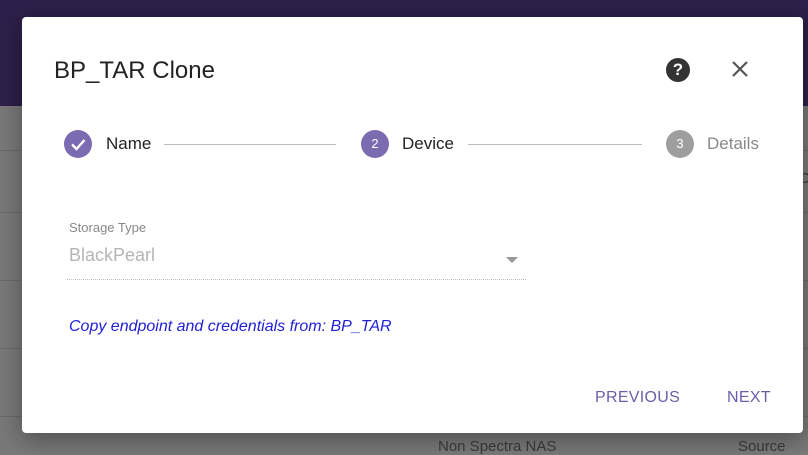  Describe the element at coordinates (680, 144) in the screenshot. I see `step-details-number: 3` at that location.